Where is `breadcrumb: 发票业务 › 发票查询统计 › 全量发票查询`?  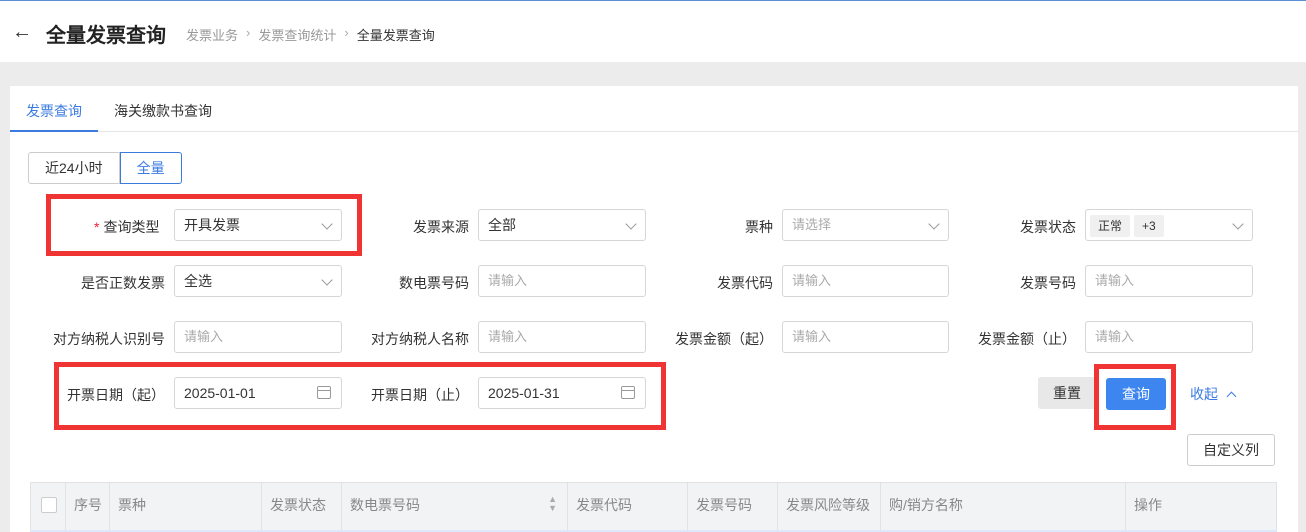
breadcrumb: 发票业务 › 发票查询统计 › 全量发票查询 is located at coordinates (310, 34).